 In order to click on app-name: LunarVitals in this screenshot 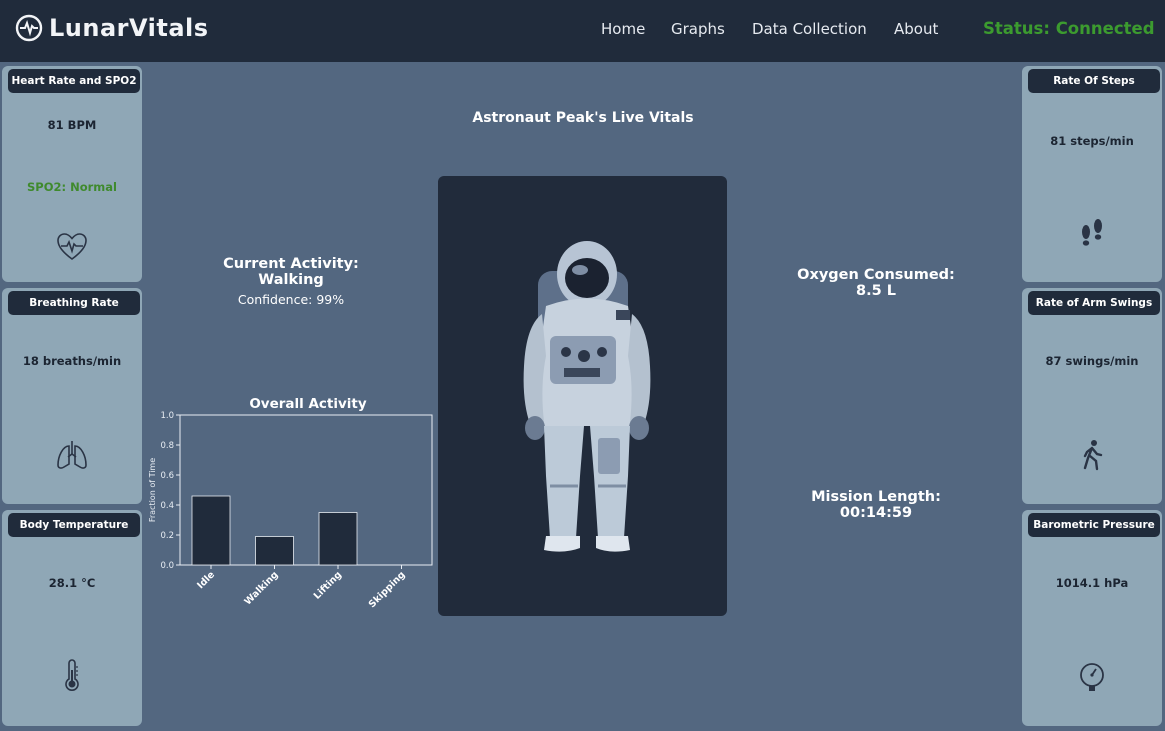, I will do `click(129, 28)`.